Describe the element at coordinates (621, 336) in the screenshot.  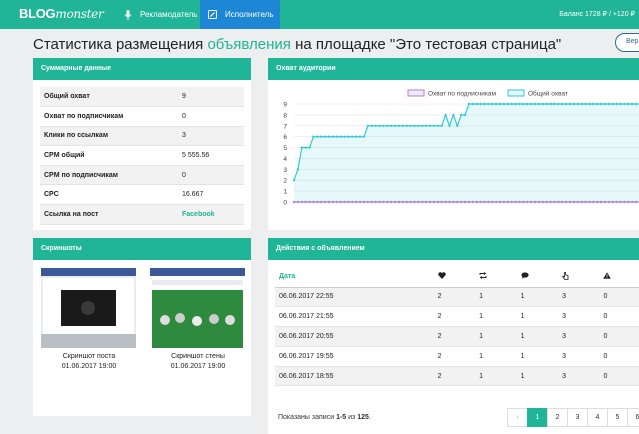
I see `action-complaints: 0` at that location.